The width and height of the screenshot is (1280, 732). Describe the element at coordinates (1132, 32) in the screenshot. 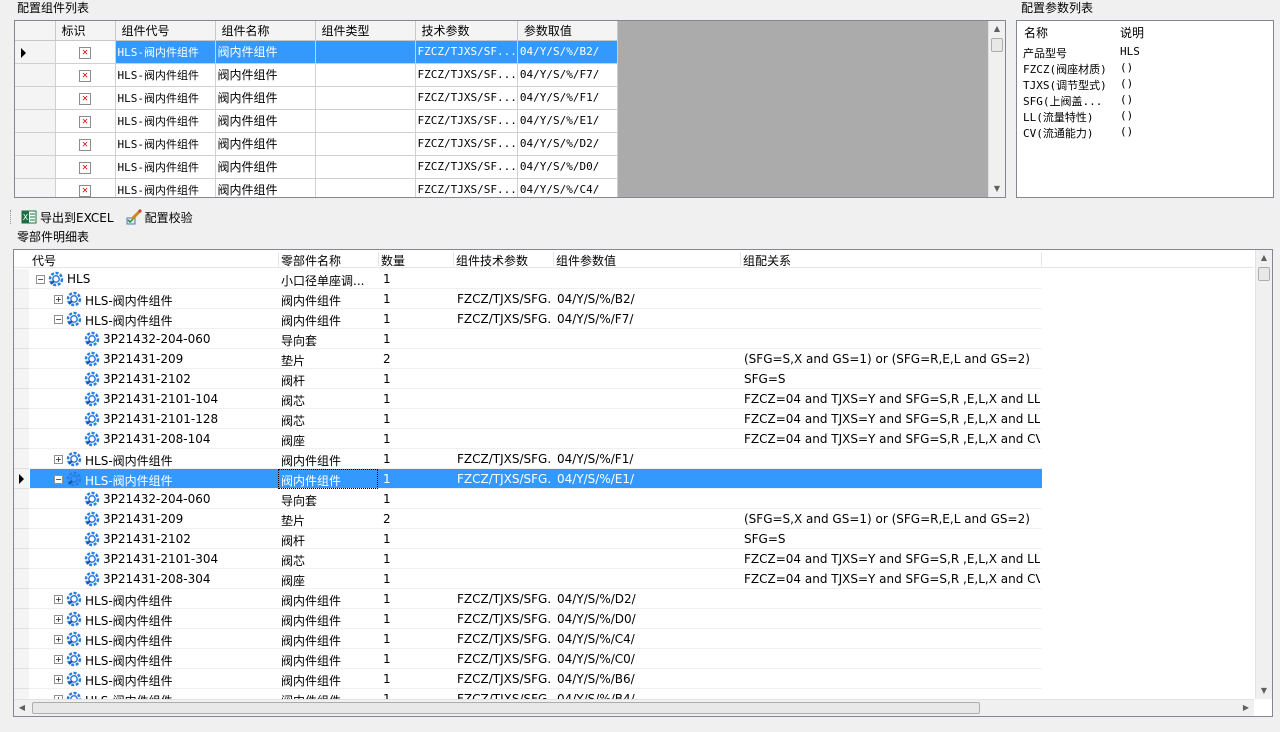

I see `params-col-desc: 说明` at that location.